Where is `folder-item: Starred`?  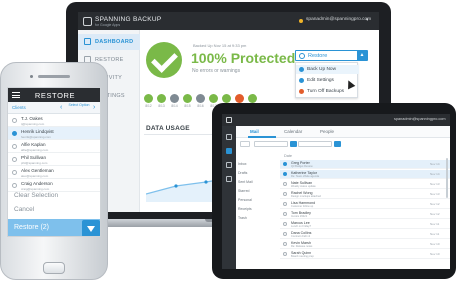
folder-item: Starred is located at coordinates (260, 191).